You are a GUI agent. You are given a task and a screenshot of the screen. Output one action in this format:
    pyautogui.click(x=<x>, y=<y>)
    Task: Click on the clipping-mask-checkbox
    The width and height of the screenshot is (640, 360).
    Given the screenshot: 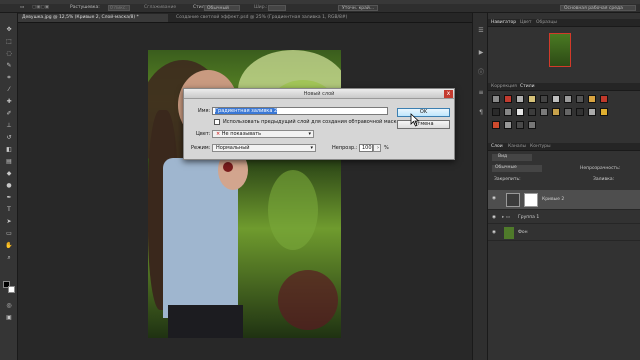 What is the action you would take?
    pyautogui.click(x=217, y=122)
    